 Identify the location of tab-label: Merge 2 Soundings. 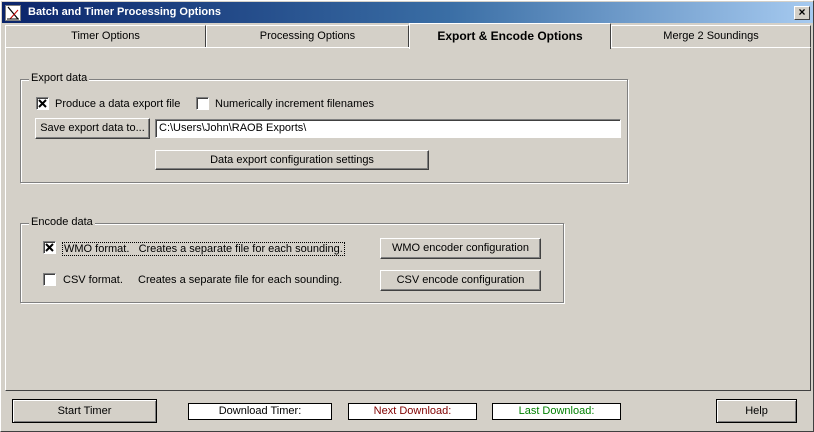
(711, 36).